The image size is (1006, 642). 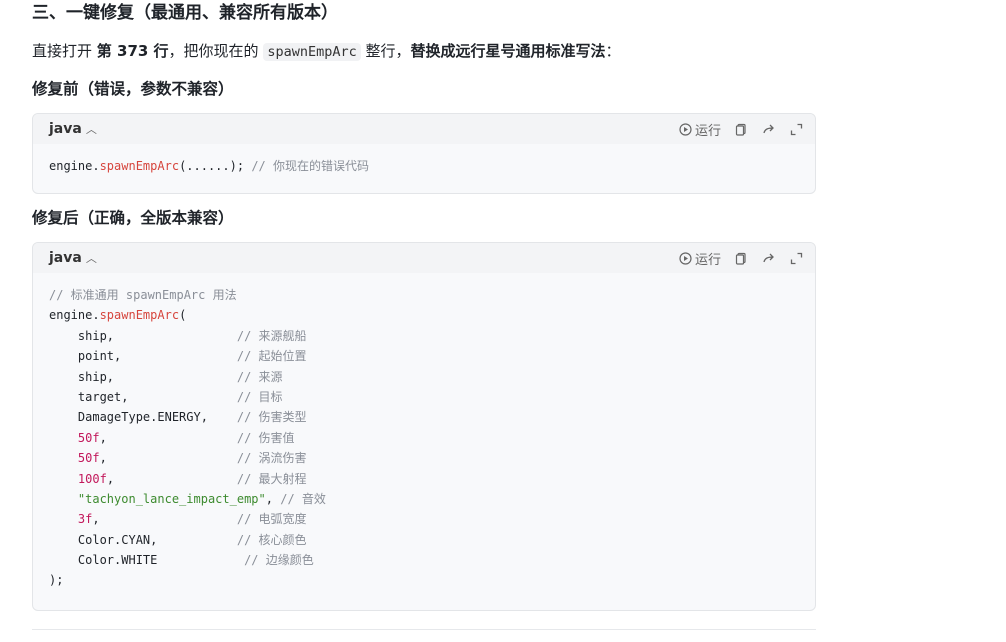 What do you see at coordinates (279, 560) in the screenshot?
I see `code-comment: // 边缘颜色` at bounding box center [279, 560].